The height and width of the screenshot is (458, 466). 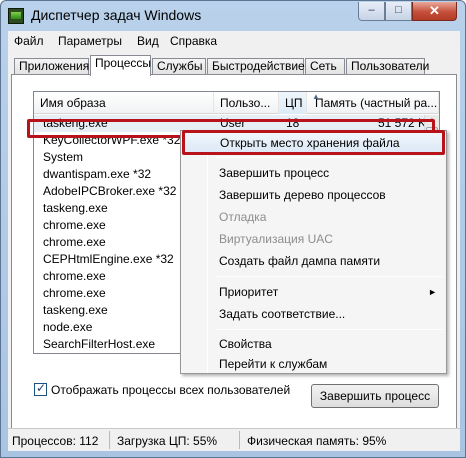 What do you see at coordinates (314, 195) in the screenshot?
I see `menu-end-process-tree: Завершить дерево процессов` at bounding box center [314, 195].